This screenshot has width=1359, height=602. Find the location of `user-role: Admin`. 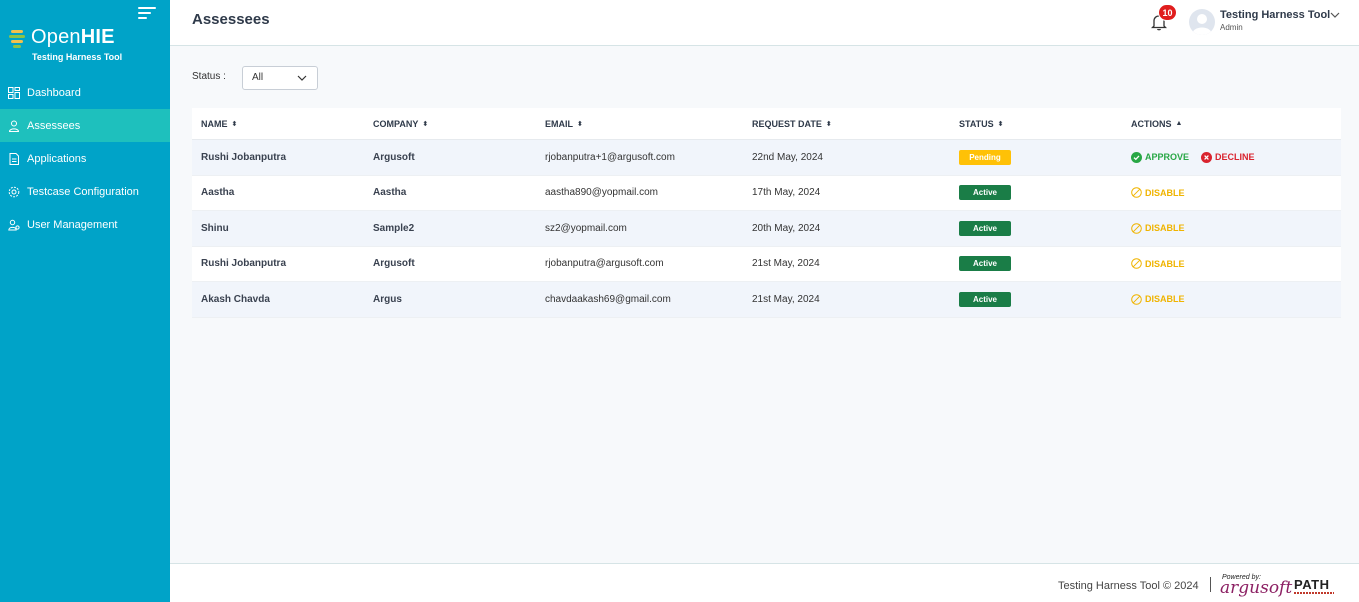

user-role: Admin is located at coordinates (1231, 27).